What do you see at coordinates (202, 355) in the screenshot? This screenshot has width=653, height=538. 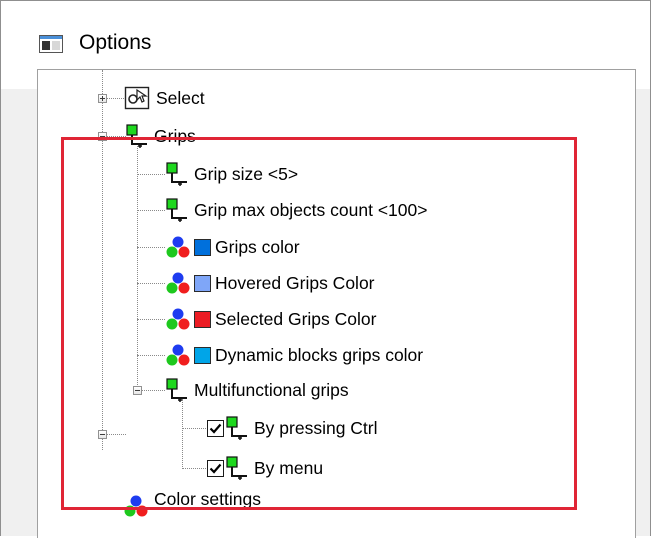 I see `dynamic-color-swatch` at bounding box center [202, 355].